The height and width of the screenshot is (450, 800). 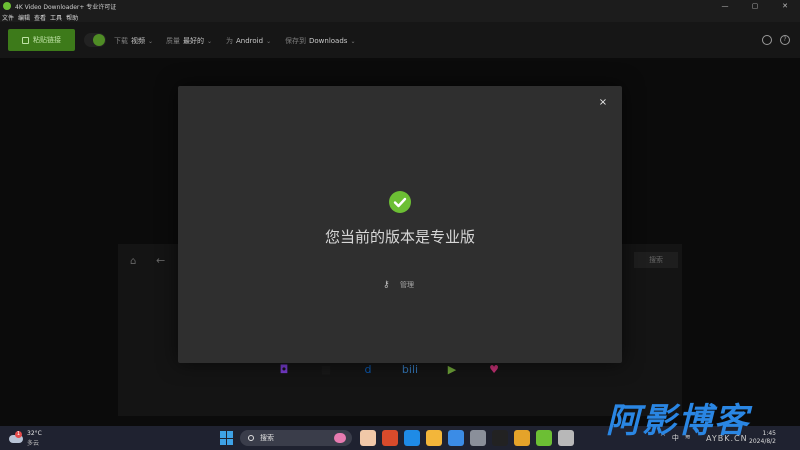 What do you see at coordinates (467, 438) in the screenshot?
I see `taskbar-apps` at bounding box center [467, 438].